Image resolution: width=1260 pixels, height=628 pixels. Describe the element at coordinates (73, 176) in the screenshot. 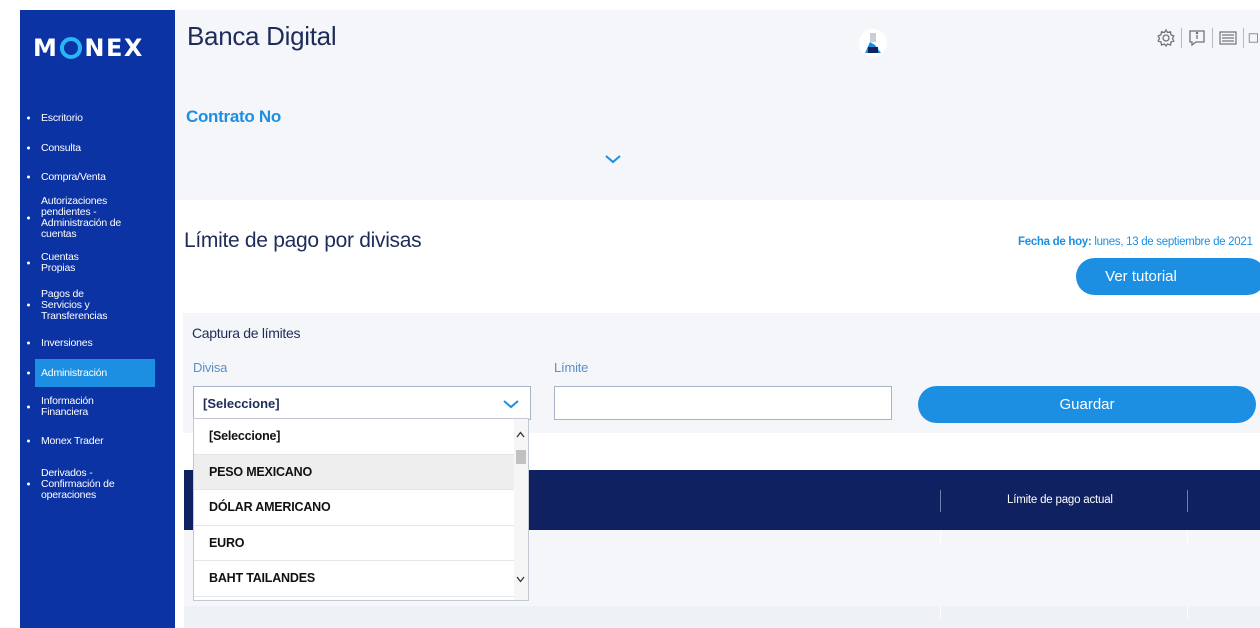

I see `sidebar-item-label: Compra/Venta` at that location.